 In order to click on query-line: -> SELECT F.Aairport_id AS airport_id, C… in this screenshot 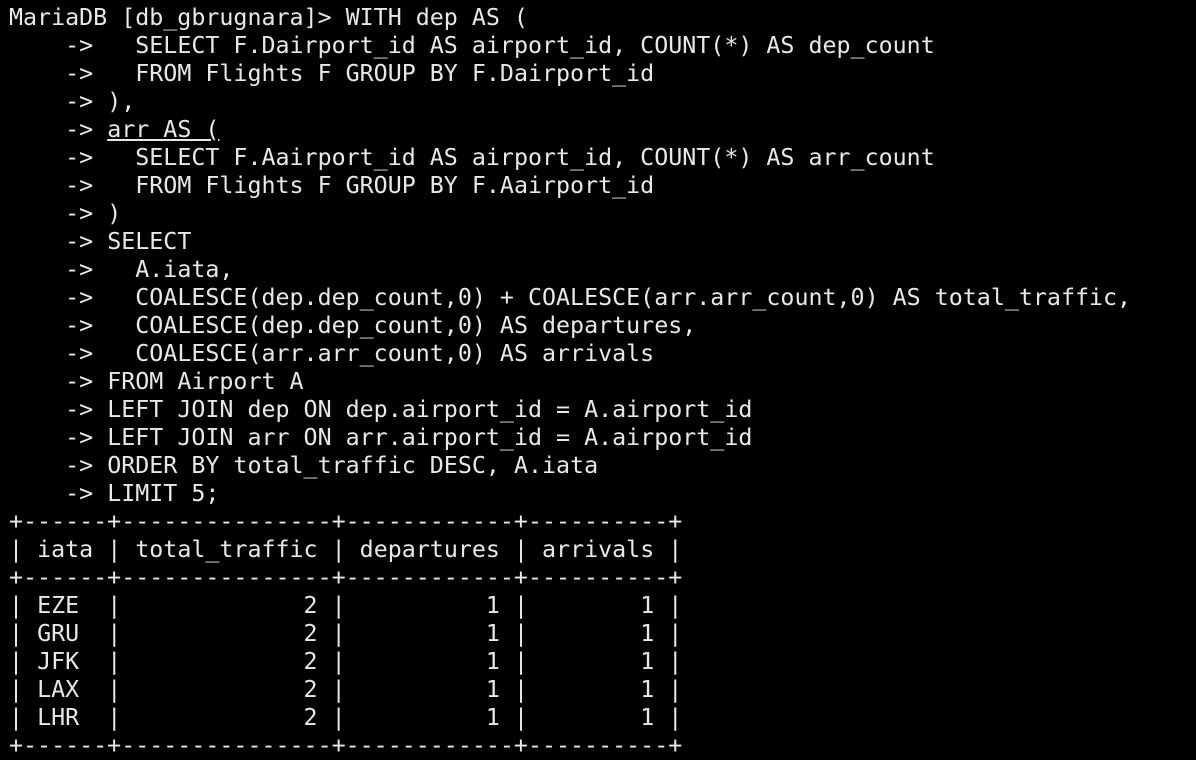, I will do `click(602, 158)`.